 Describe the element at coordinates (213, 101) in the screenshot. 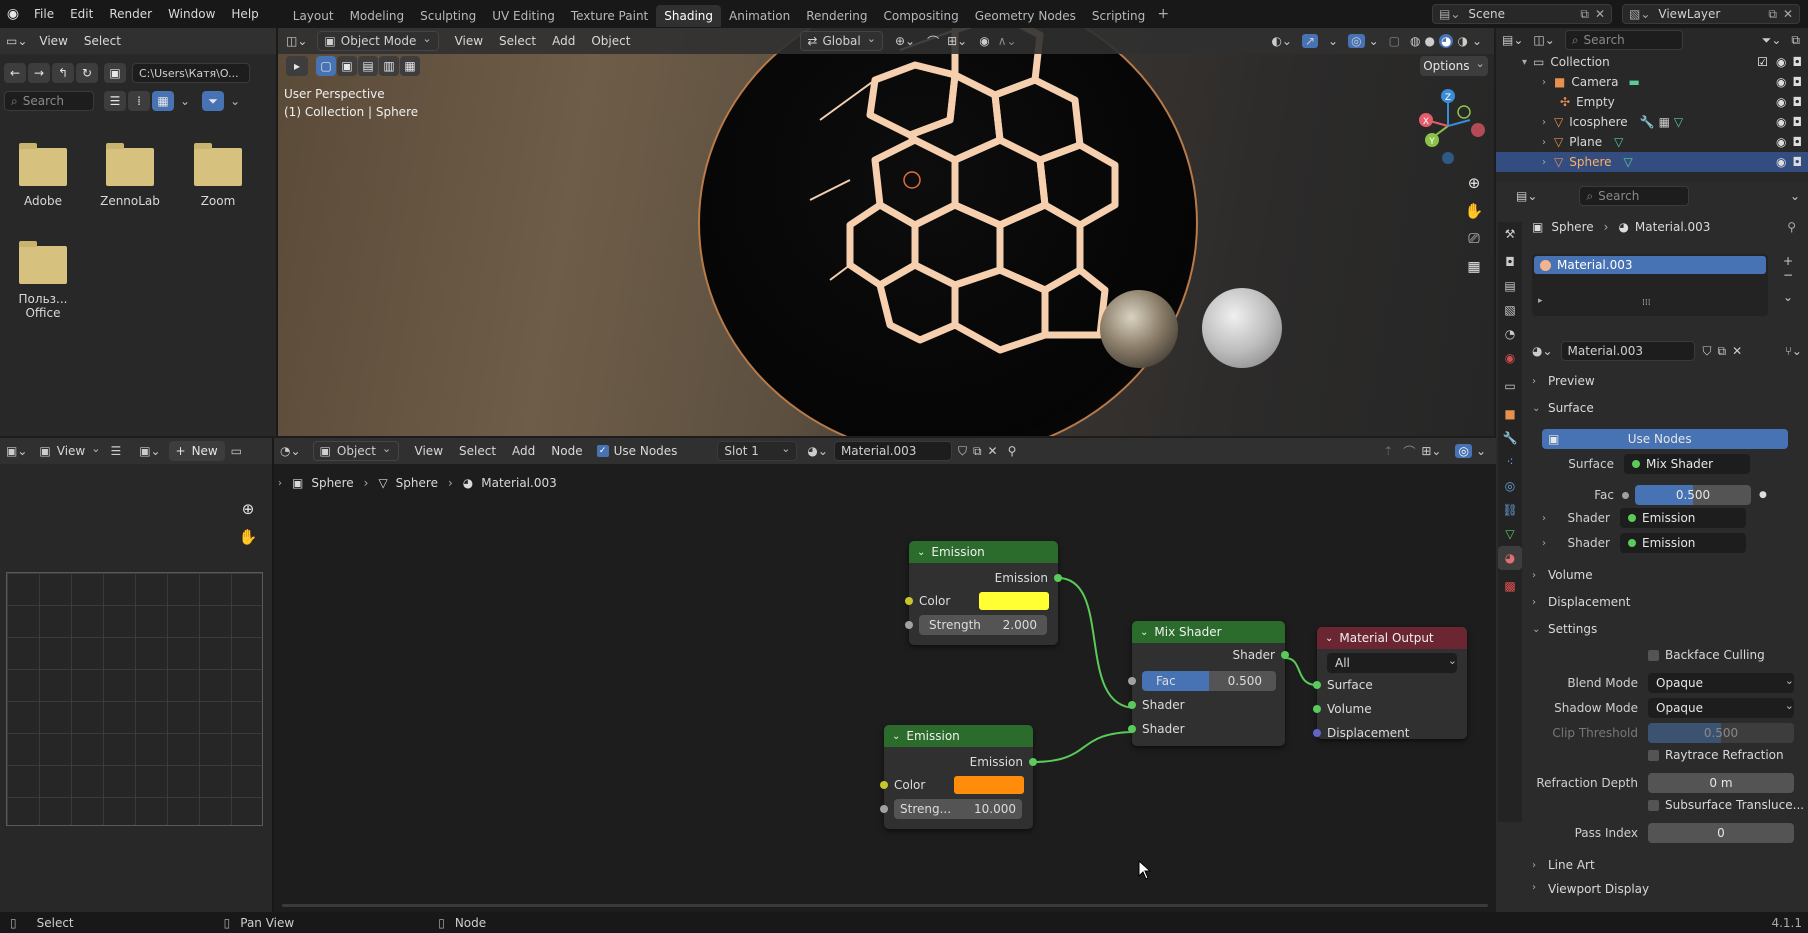

I see `filter-icon: ⏷` at that location.